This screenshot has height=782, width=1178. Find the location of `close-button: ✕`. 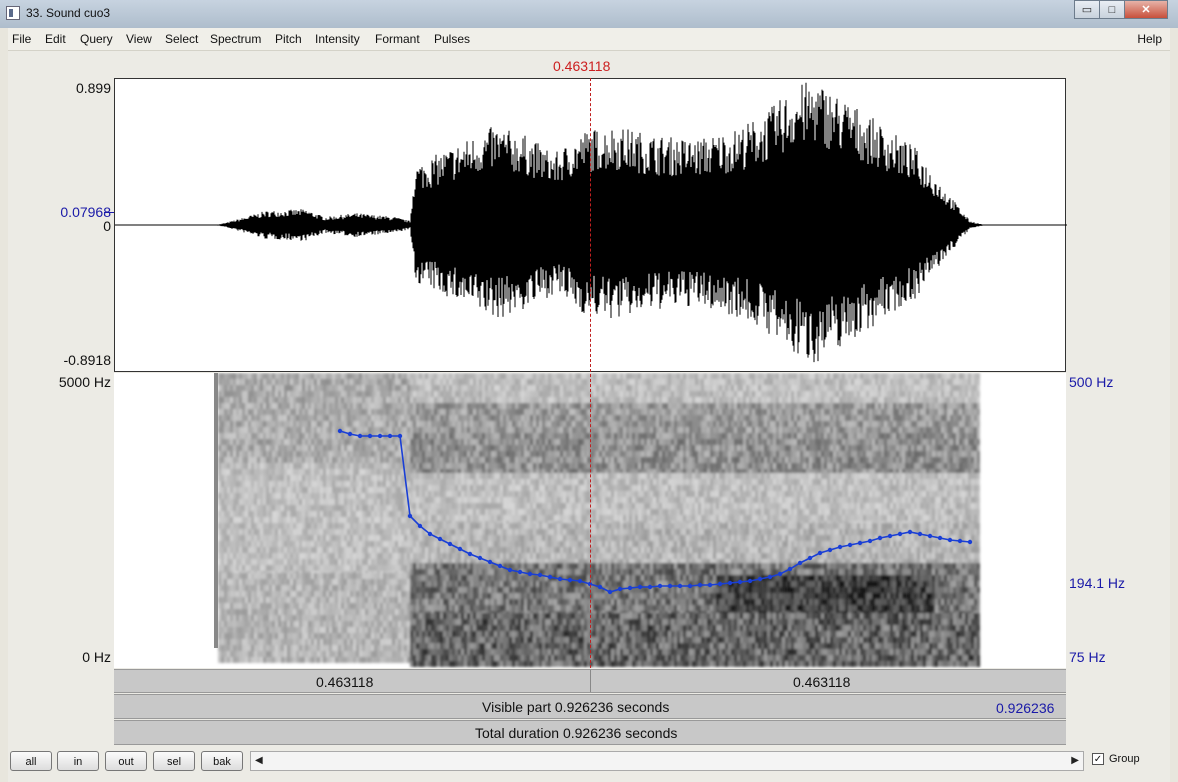

close-button: ✕ is located at coordinates (1146, 9).